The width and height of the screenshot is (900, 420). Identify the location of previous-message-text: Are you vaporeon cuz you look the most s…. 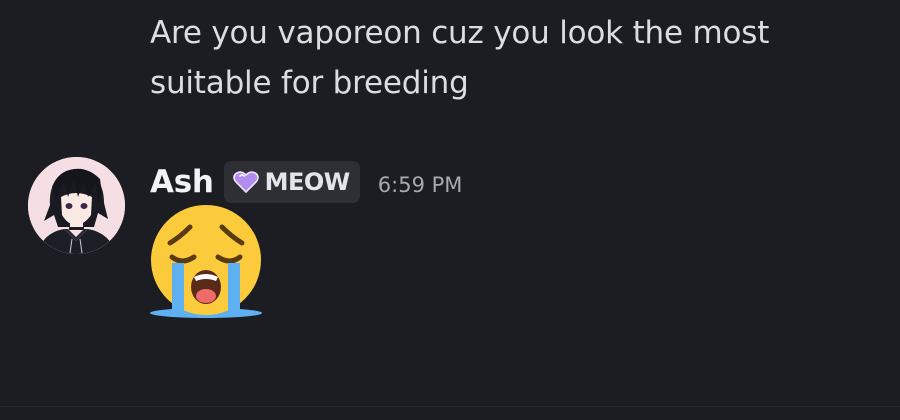
(460, 58).